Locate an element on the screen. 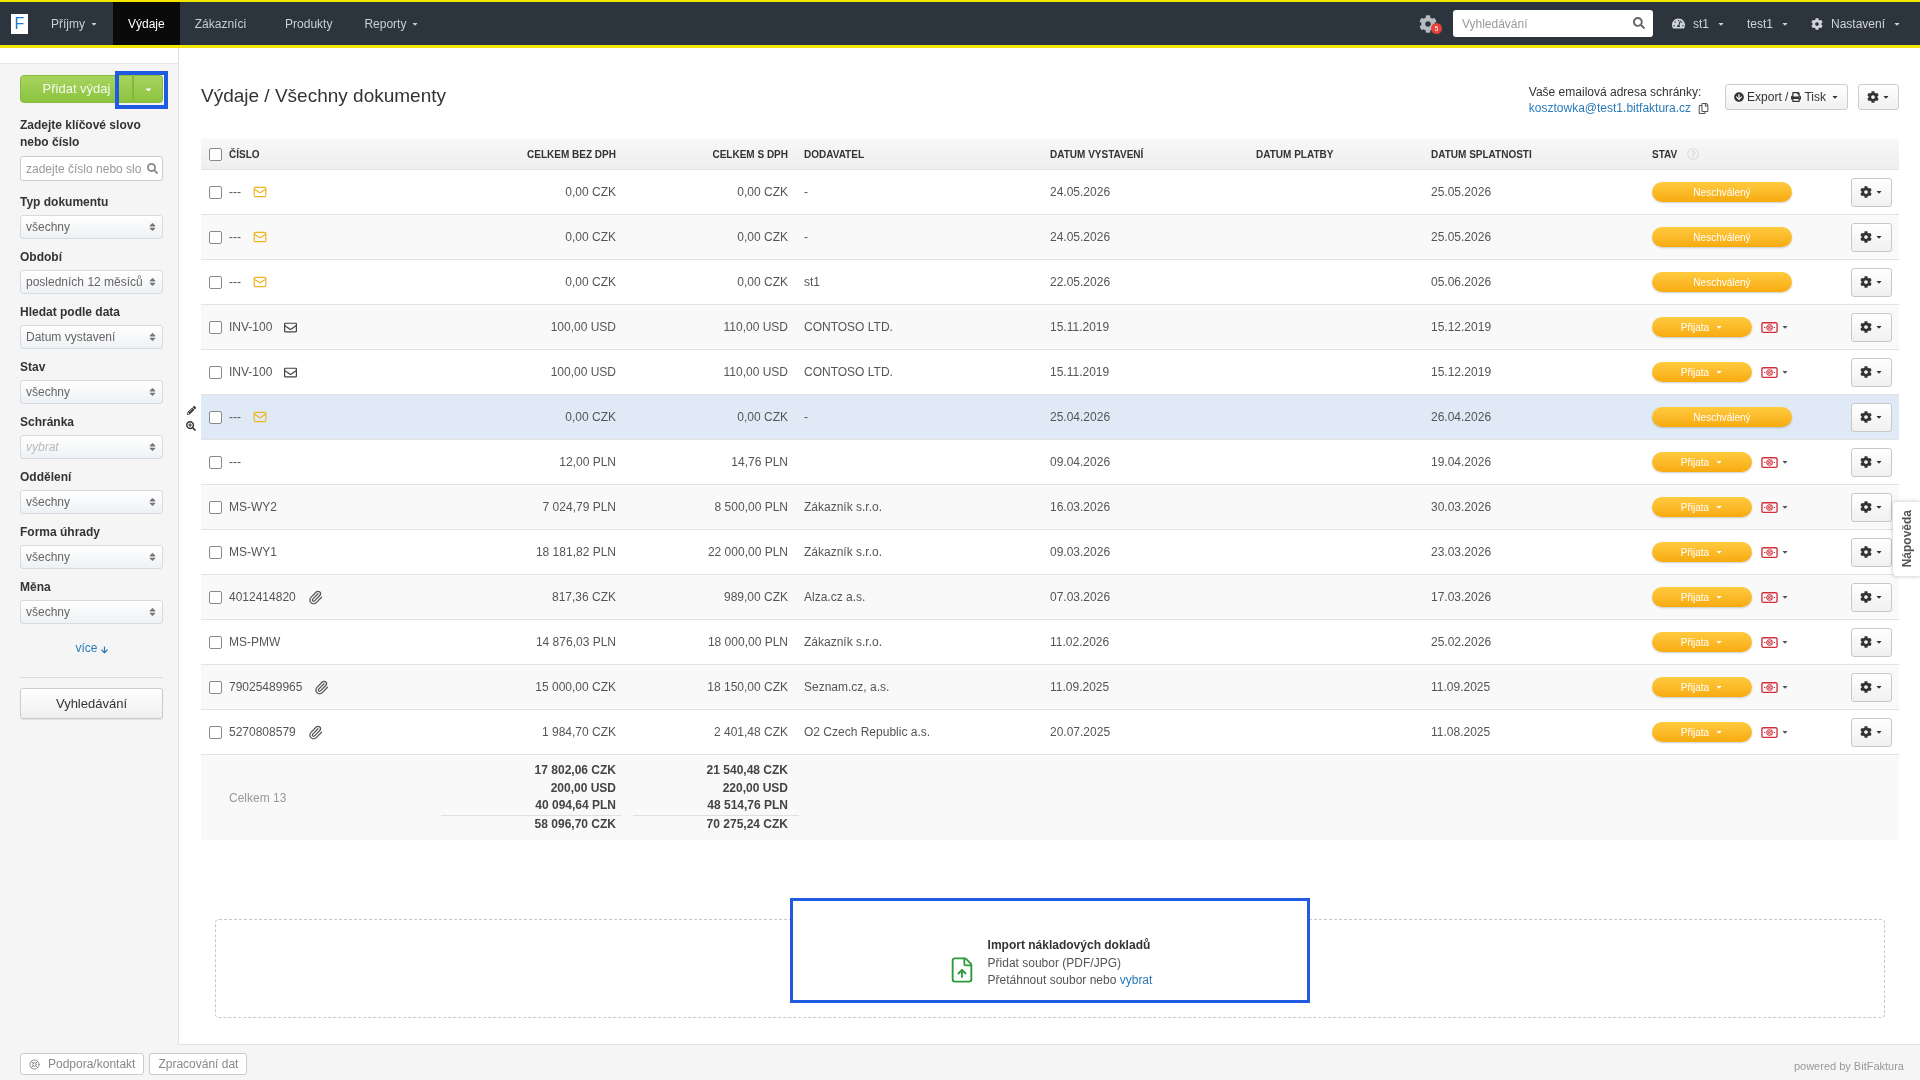 The height and width of the screenshot is (1080, 1920). dropdown-toggle-button is located at coordinates (148, 89).